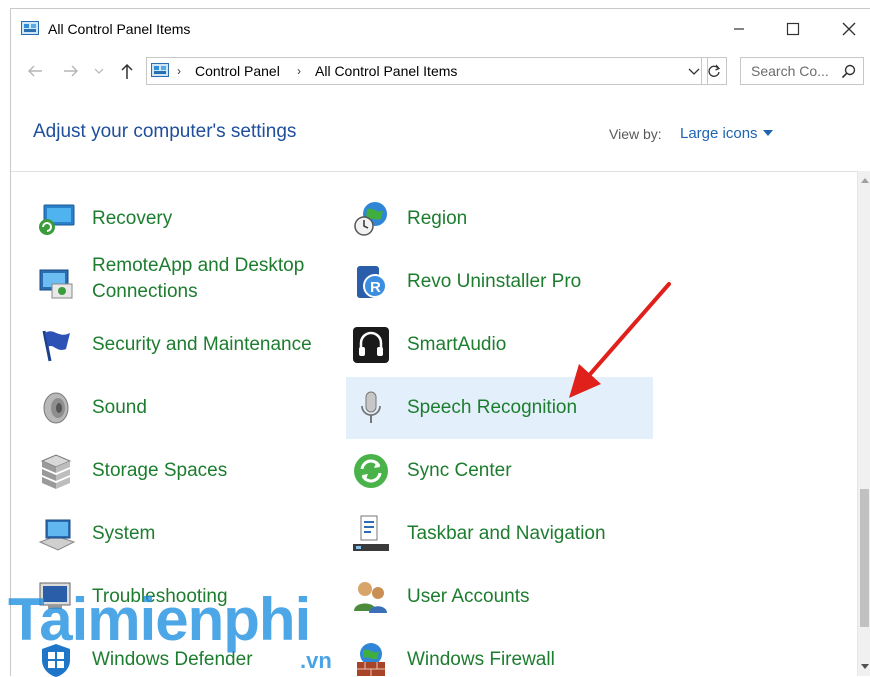 This screenshot has width=870, height=677. I want to click on item-recovery: Recovery, so click(186, 219).